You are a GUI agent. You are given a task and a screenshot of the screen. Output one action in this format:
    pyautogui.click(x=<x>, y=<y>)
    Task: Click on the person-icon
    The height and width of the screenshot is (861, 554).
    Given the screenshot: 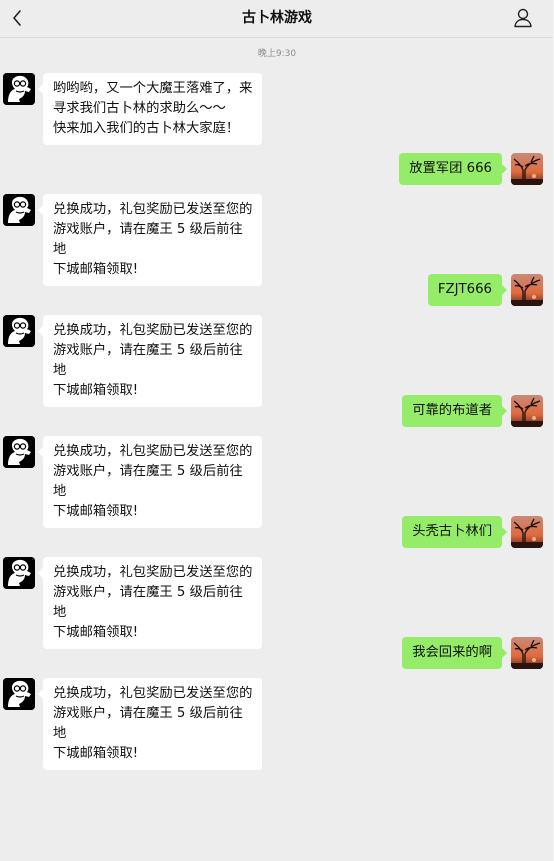 What is the action you would take?
    pyautogui.click(x=523, y=18)
    